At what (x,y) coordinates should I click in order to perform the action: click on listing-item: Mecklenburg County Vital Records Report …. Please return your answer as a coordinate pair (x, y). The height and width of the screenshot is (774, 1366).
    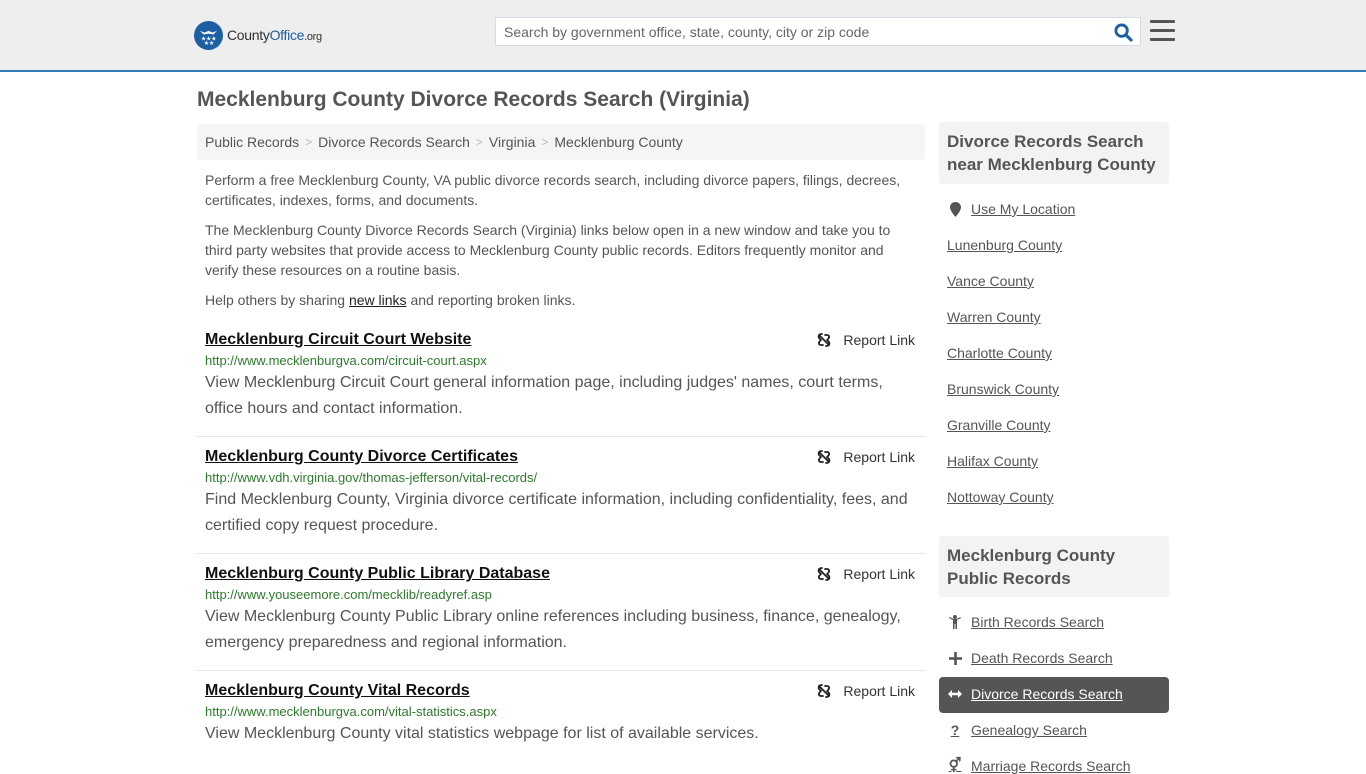
    Looking at the image, I should click on (561, 722).